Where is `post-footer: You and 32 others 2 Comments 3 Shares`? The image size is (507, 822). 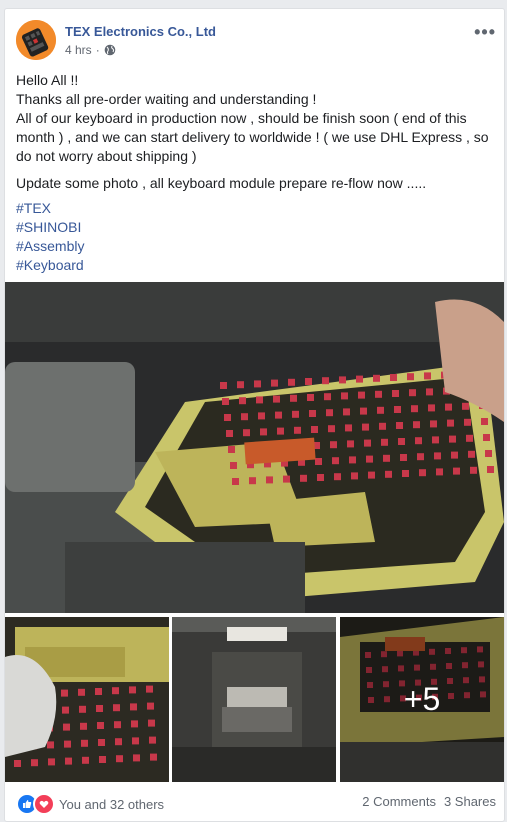 post-footer: You and 32 others 2 Comments 3 Shares is located at coordinates (256, 803).